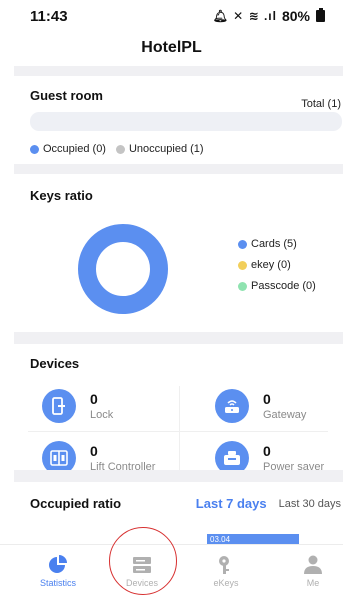 The image size is (343, 597). I want to click on guest-room-title: Guest room, so click(66, 95).